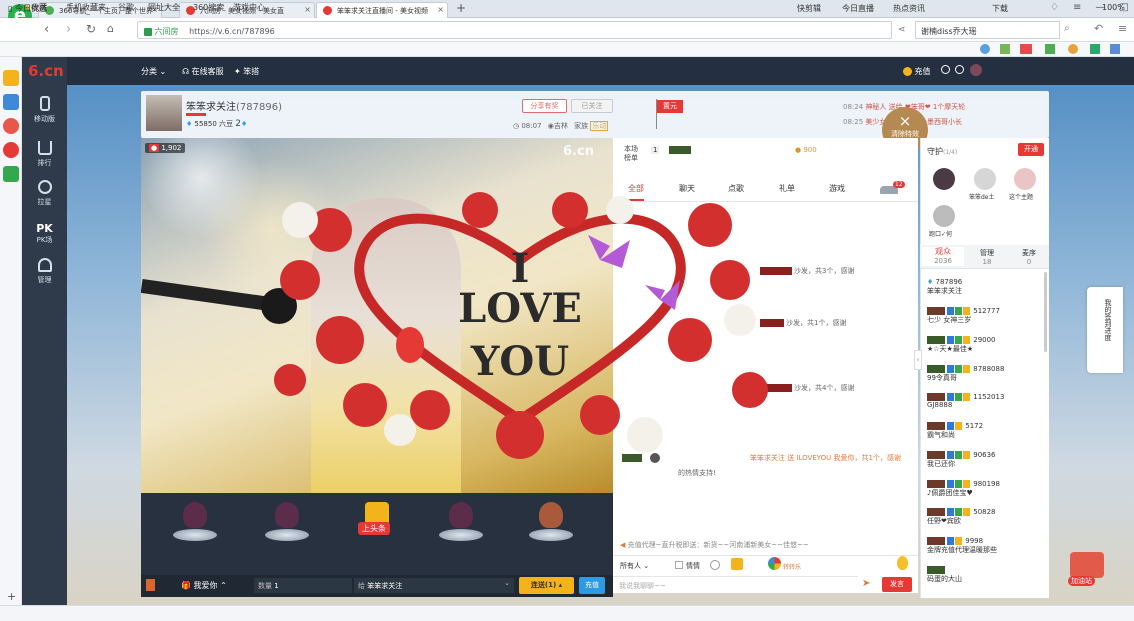  Describe the element at coordinates (164, 7) in the screenshot. I see `bookmark-directory: 网址大全` at that location.